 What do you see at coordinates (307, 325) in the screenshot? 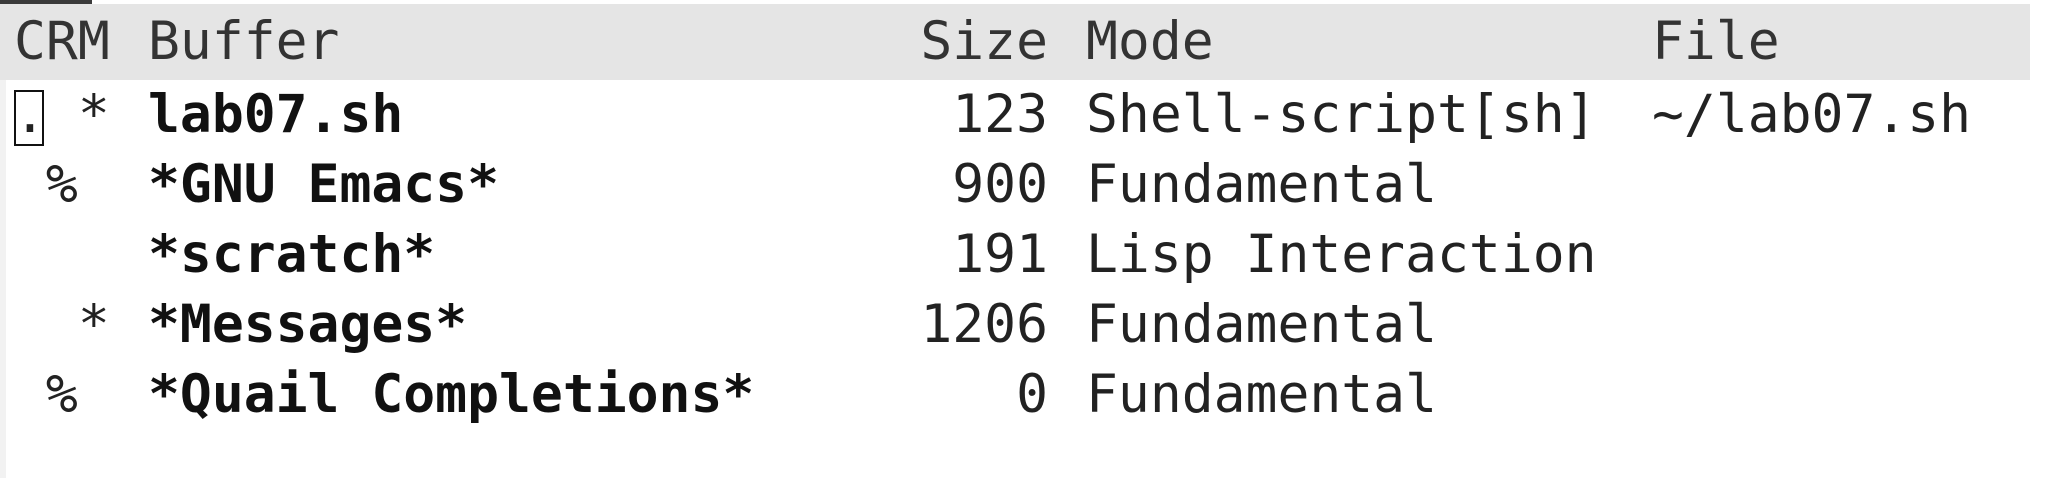
I see `buffer-name: *Messages*` at bounding box center [307, 325].